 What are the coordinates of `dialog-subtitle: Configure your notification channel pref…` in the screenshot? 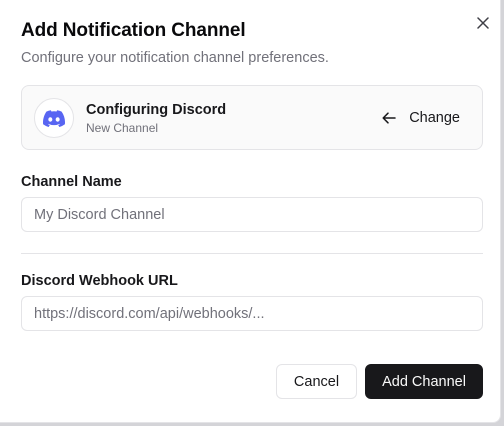 It's located at (175, 58).